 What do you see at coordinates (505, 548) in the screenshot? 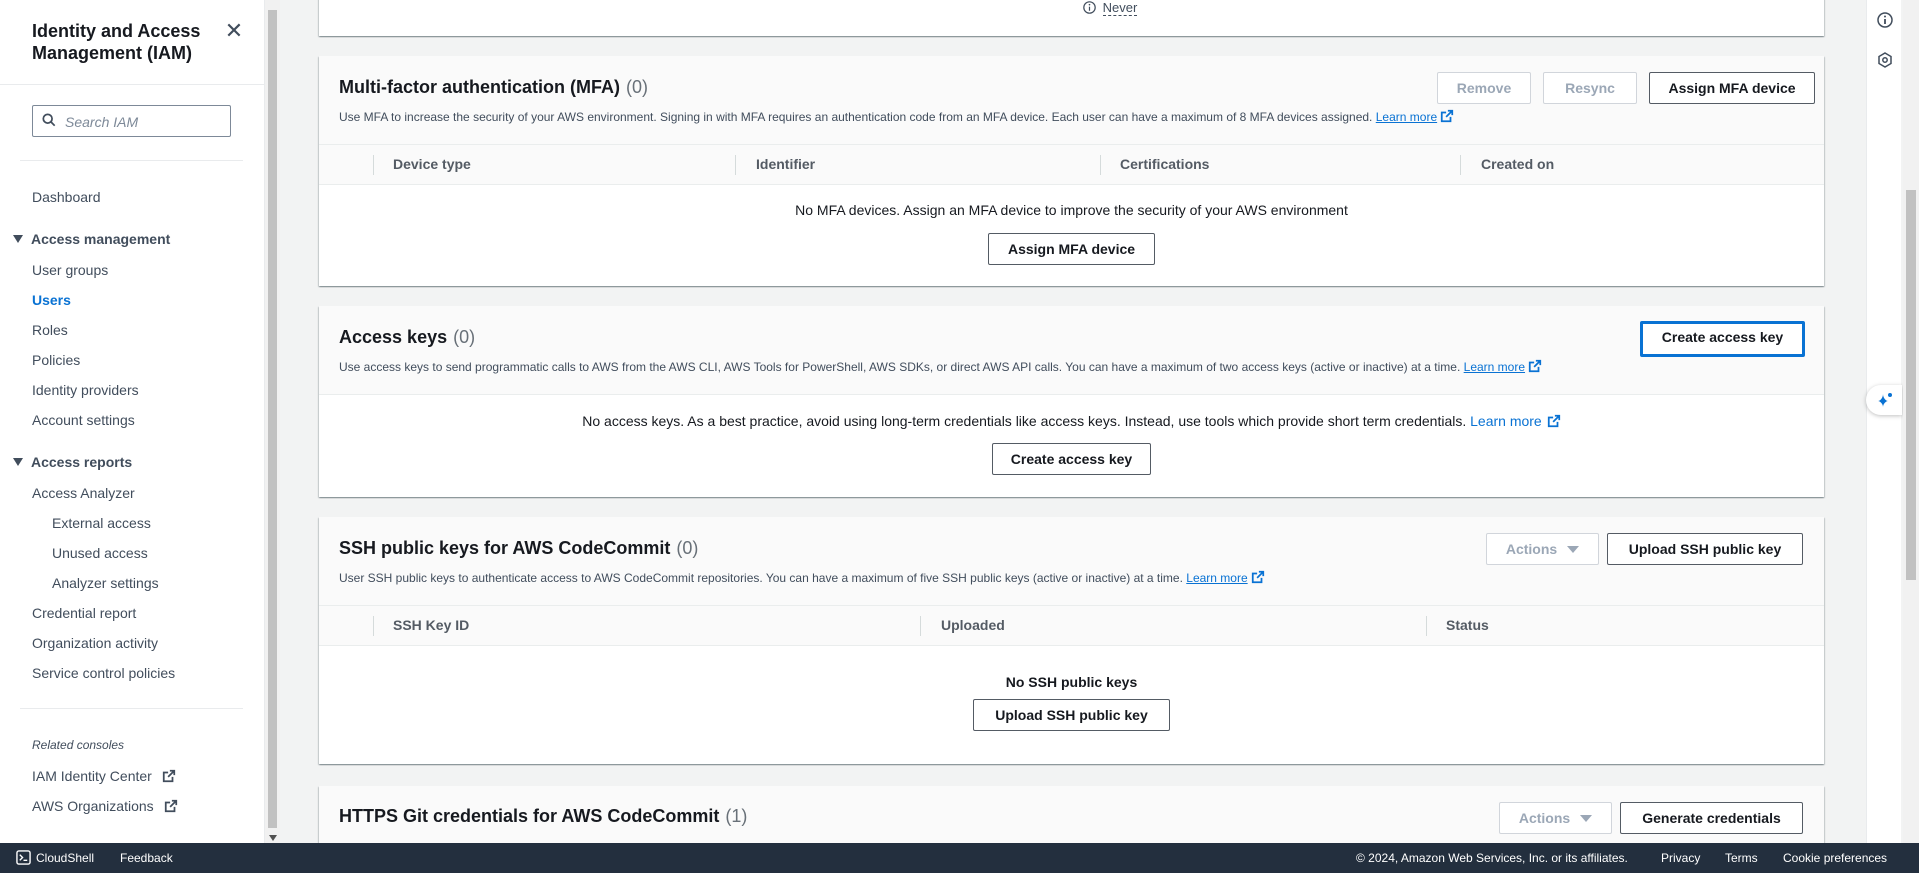
I see `ssh-title-text: SSH public keys for AWS CodeCommit` at bounding box center [505, 548].